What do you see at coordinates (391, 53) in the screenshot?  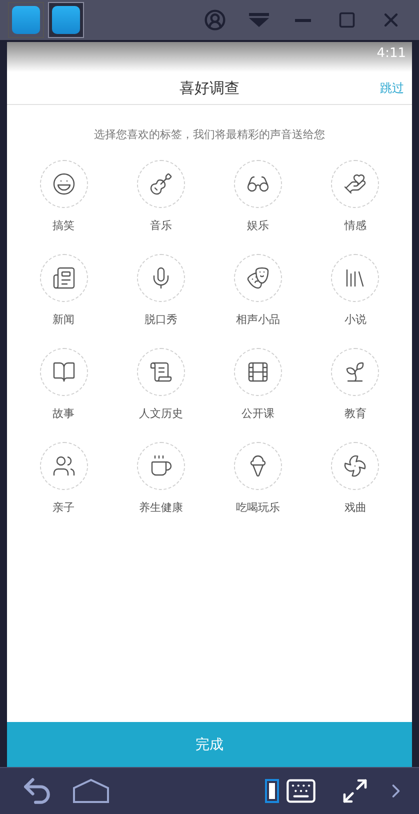 I see `clock-time: 4:11` at bounding box center [391, 53].